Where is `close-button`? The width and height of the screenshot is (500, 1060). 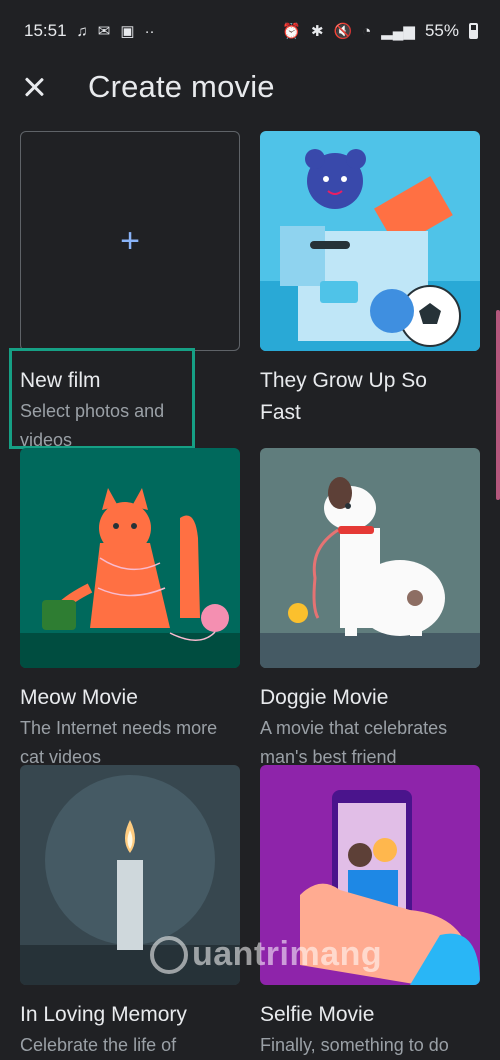
close-button is located at coordinates (34, 87).